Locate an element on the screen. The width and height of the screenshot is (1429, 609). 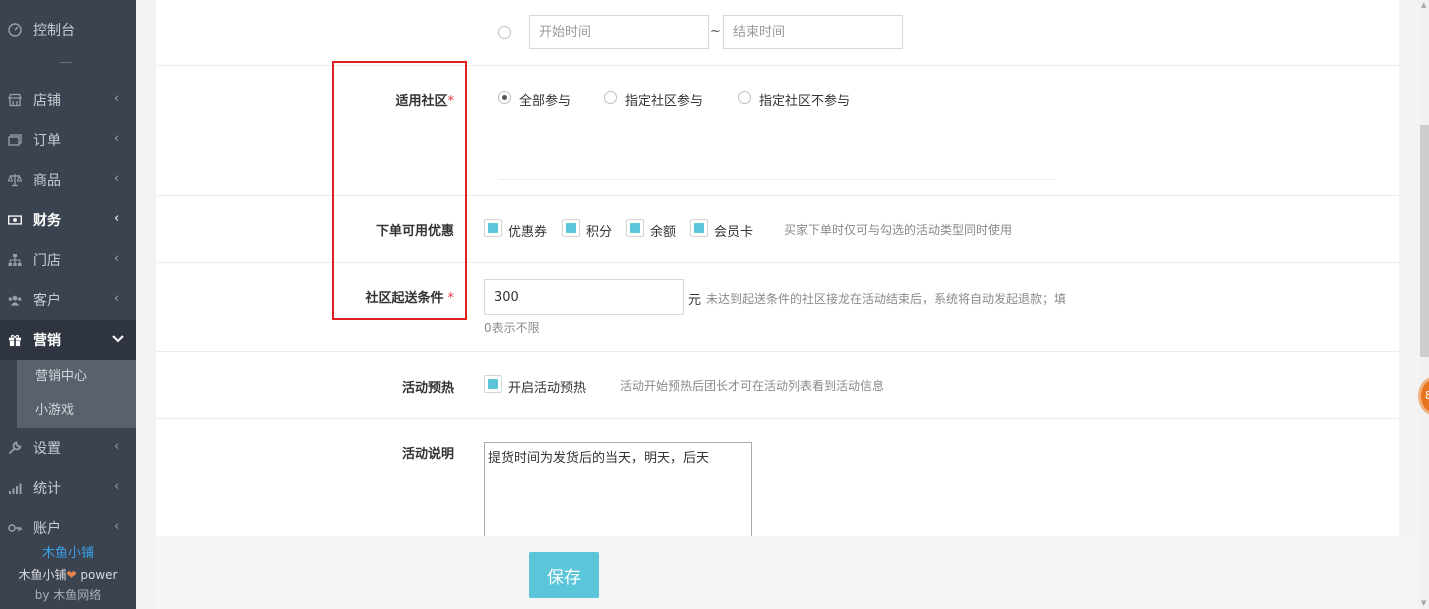
sitemap-icon is located at coordinates (15, 260).